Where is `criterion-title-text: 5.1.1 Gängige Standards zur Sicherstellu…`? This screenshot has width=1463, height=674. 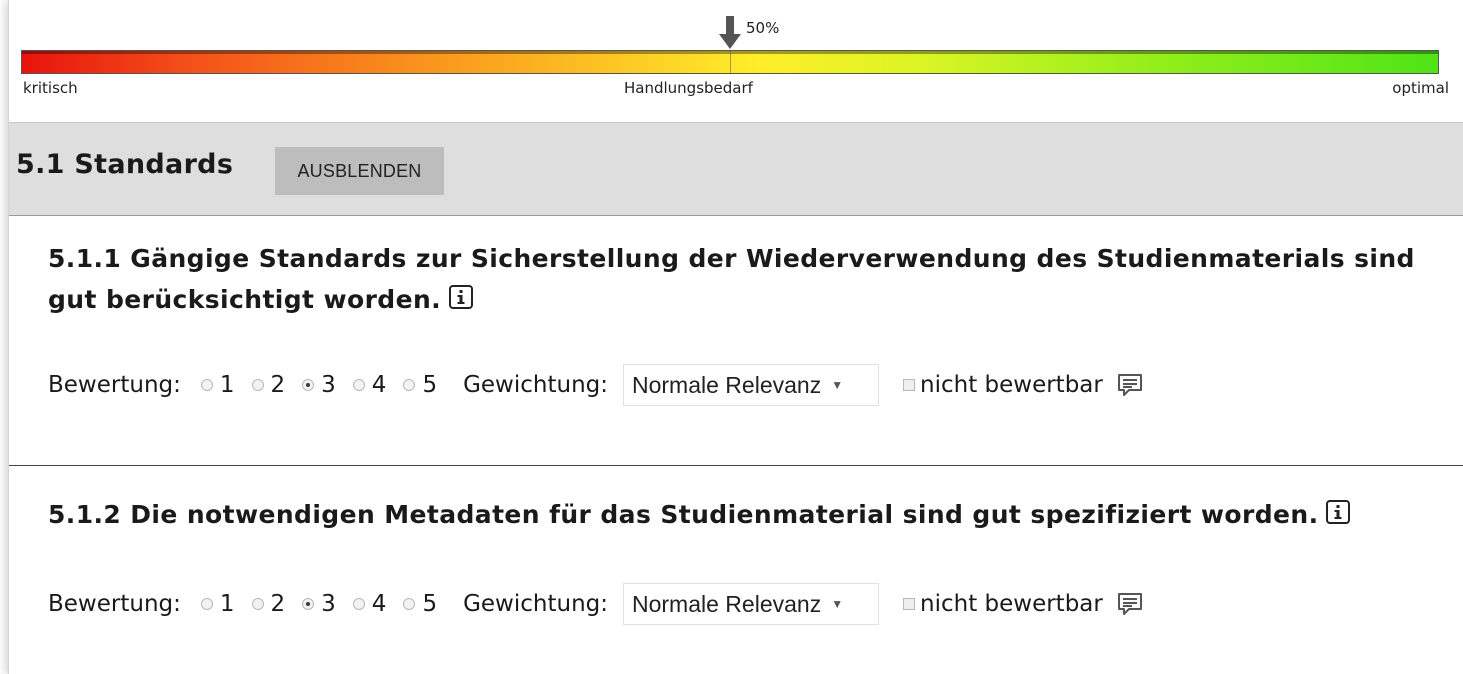
criterion-title-text: 5.1.1 Gängige Standards zur Sicherstellu… is located at coordinates (731, 279).